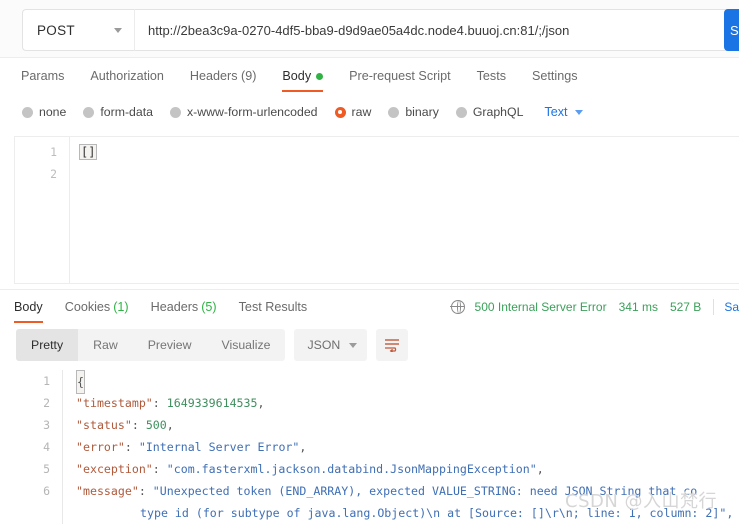 Image resolution: width=739 pixels, height=524 pixels. I want to click on response-time: 341 ms, so click(638, 307).